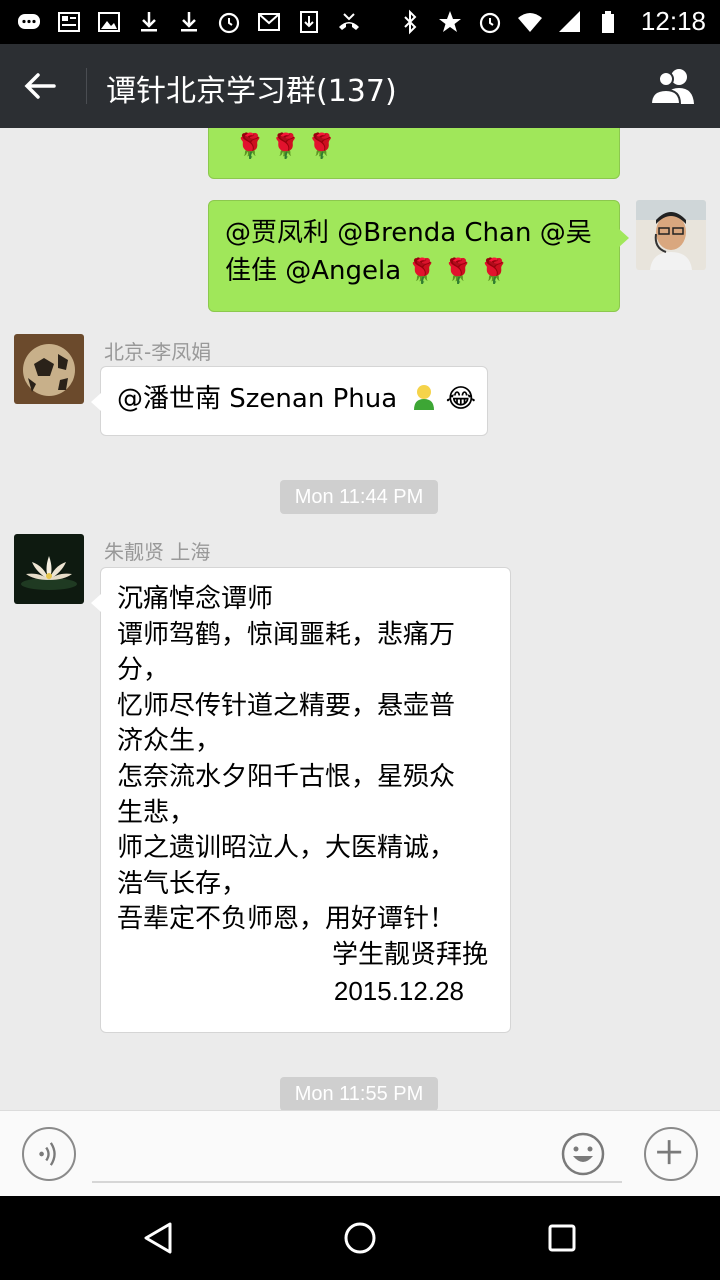 Image resolution: width=720 pixels, height=1280 pixels. I want to click on recents-square-icon, so click(562, 1238).